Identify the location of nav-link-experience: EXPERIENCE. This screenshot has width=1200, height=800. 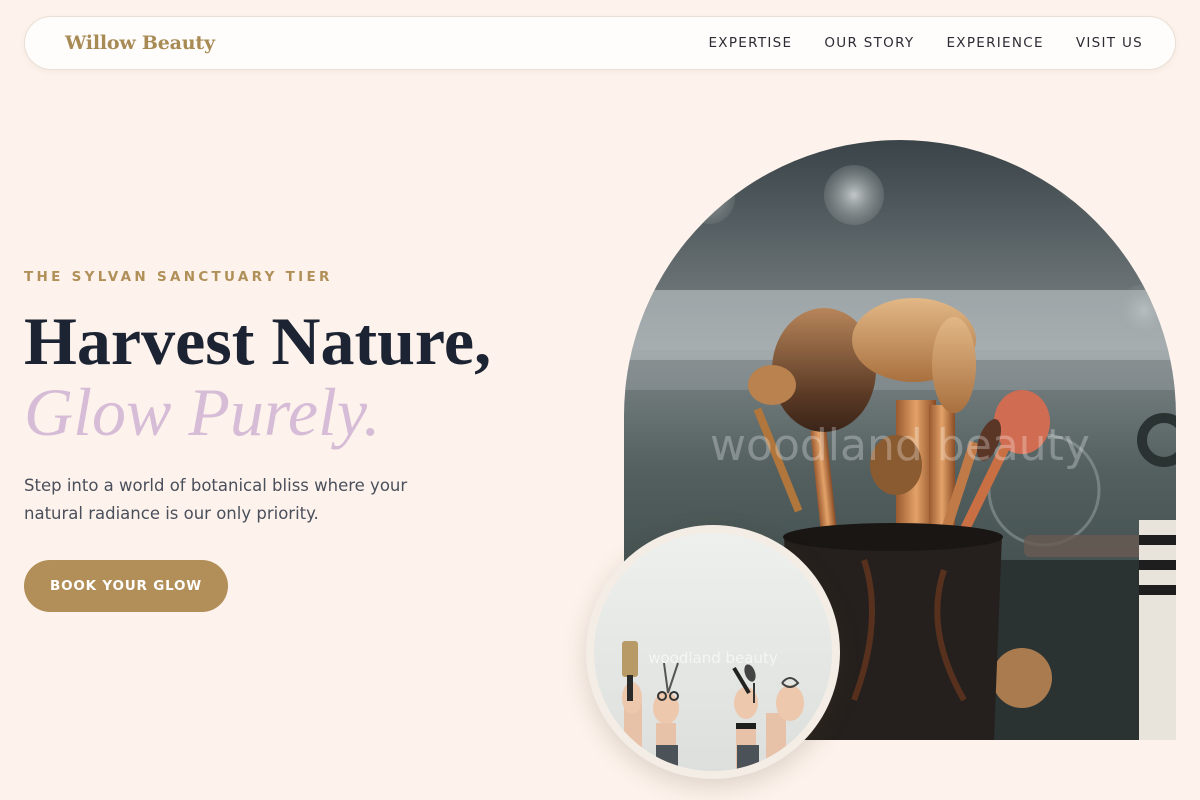
(994, 43).